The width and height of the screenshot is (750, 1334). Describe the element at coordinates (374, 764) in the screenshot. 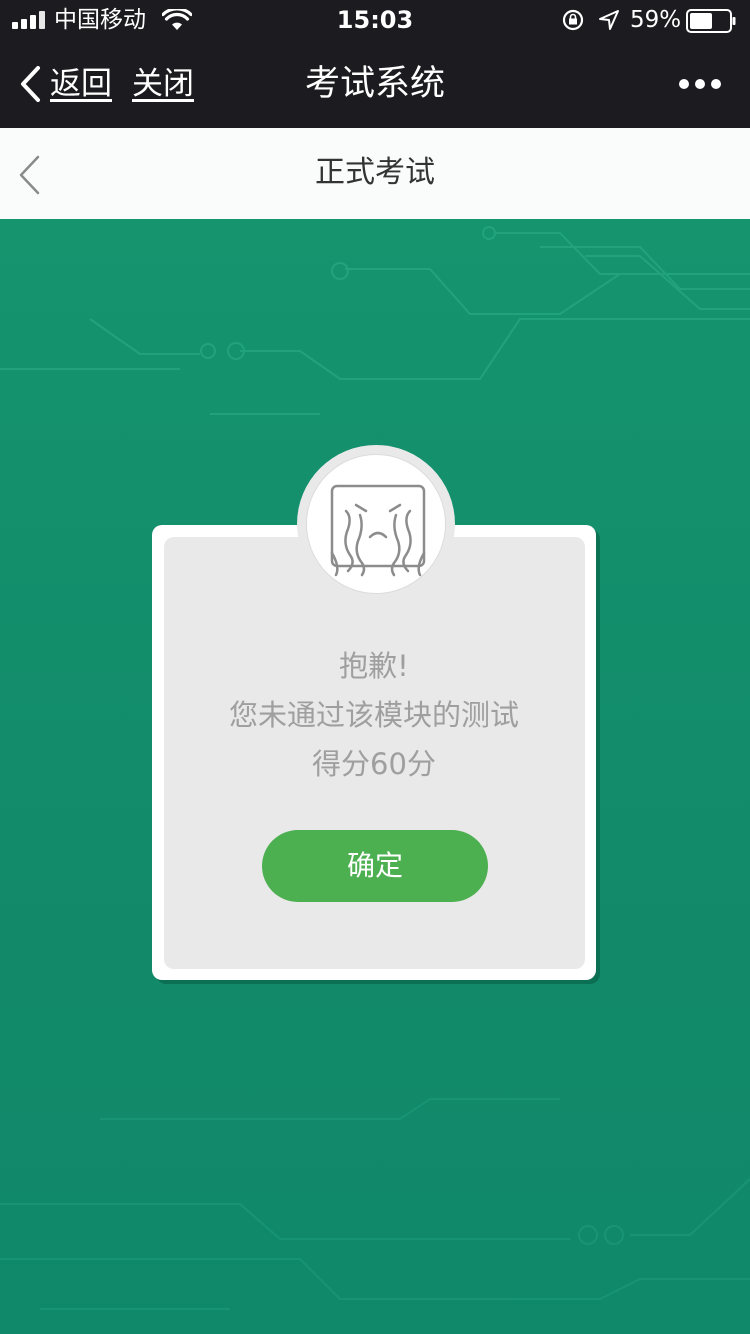

I see `score-text: 得分60分` at that location.